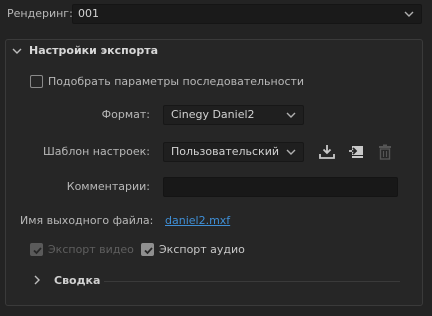 This screenshot has width=432, height=316. What do you see at coordinates (202, 249) in the screenshot?
I see `export-audio-label: Экспорт аудио` at bounding box center [202, 249].